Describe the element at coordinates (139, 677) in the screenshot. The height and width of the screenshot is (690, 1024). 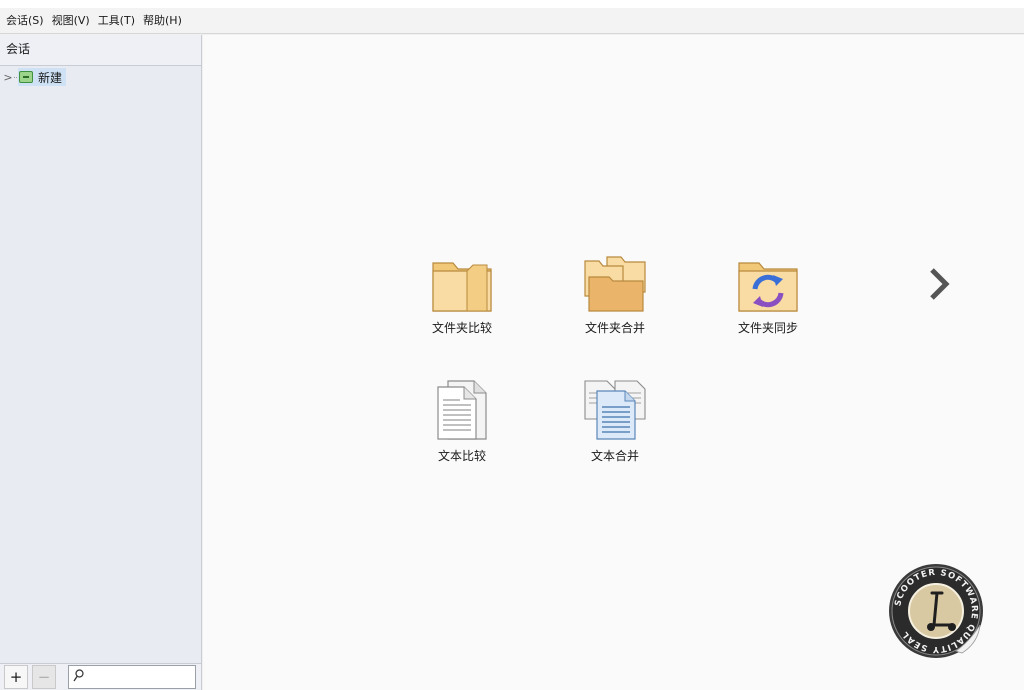
I see `search-input` at that location.